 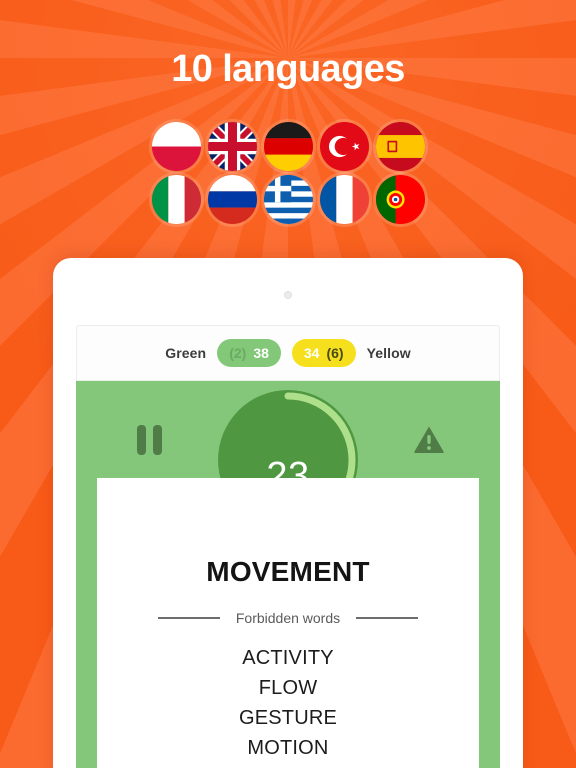 What do you see at coordinates (344, 146) in the screenshot?
I see `flag-turkey-icon` at bounding box center [344, 146].